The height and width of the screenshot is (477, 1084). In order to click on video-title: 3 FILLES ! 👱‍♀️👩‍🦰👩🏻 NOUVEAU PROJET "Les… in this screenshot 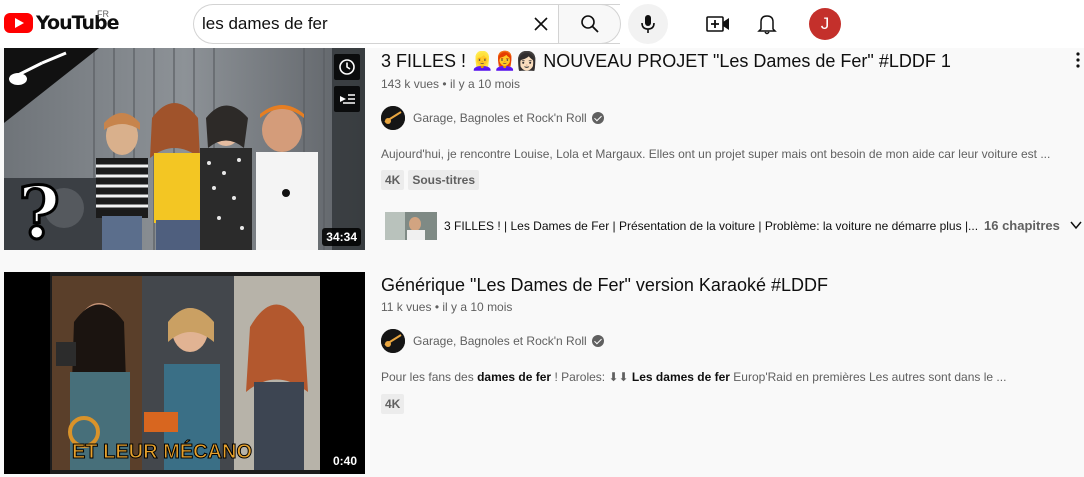, I will do `click(666, 61)`.